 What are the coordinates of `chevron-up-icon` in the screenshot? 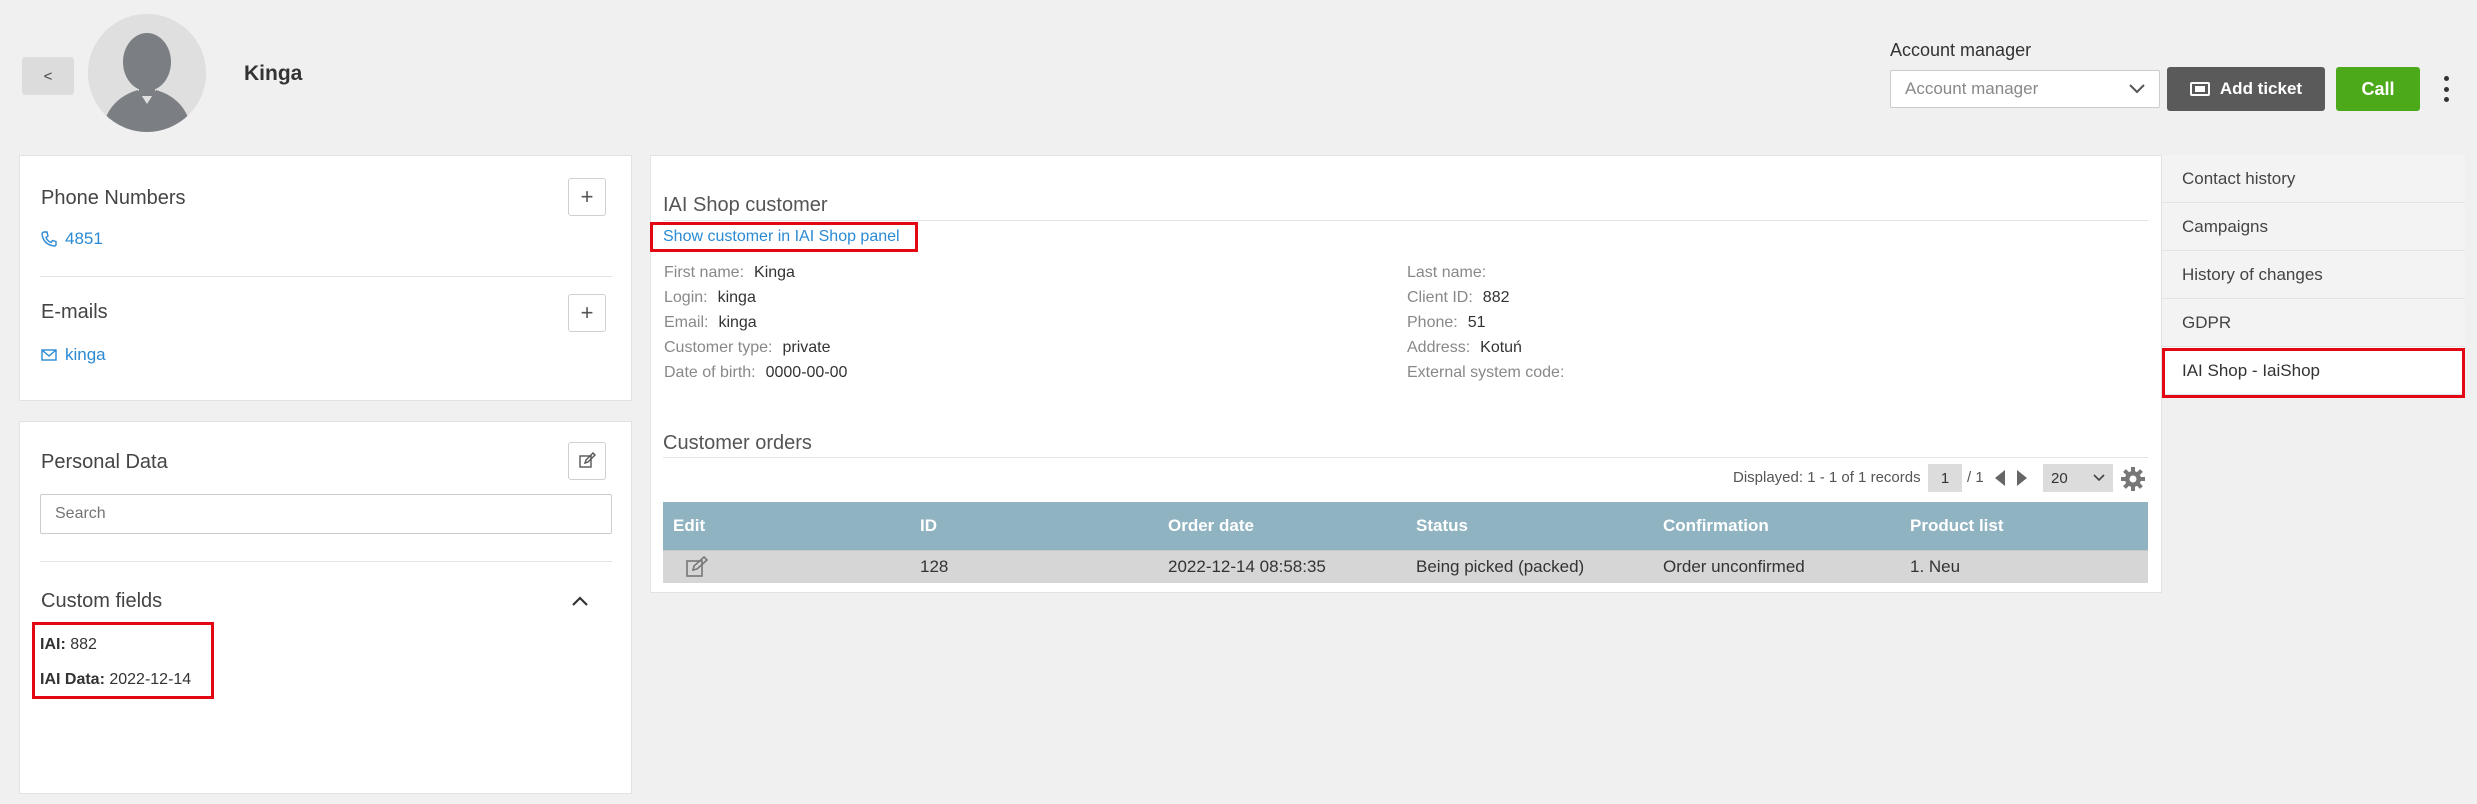 It's located at (580, 601).